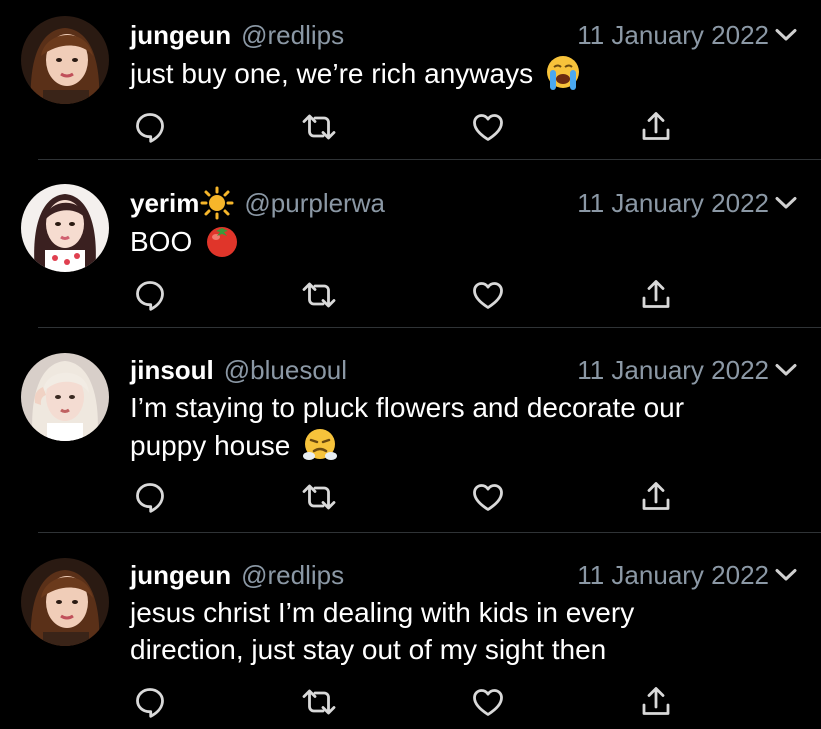 Image resolution: width=821 pixels, height=729 pixels. What do you see at coordinates (172, 370) in the screenshot?
I see `display-name: jinsoul` at bounding box center [172, 370].